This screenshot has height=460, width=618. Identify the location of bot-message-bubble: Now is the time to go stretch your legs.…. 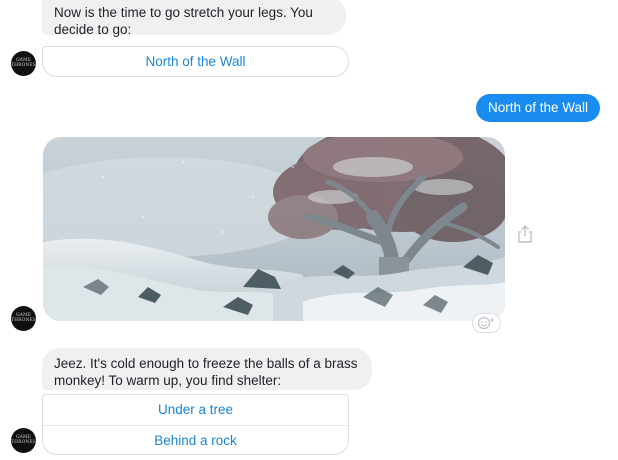
(194, 18).